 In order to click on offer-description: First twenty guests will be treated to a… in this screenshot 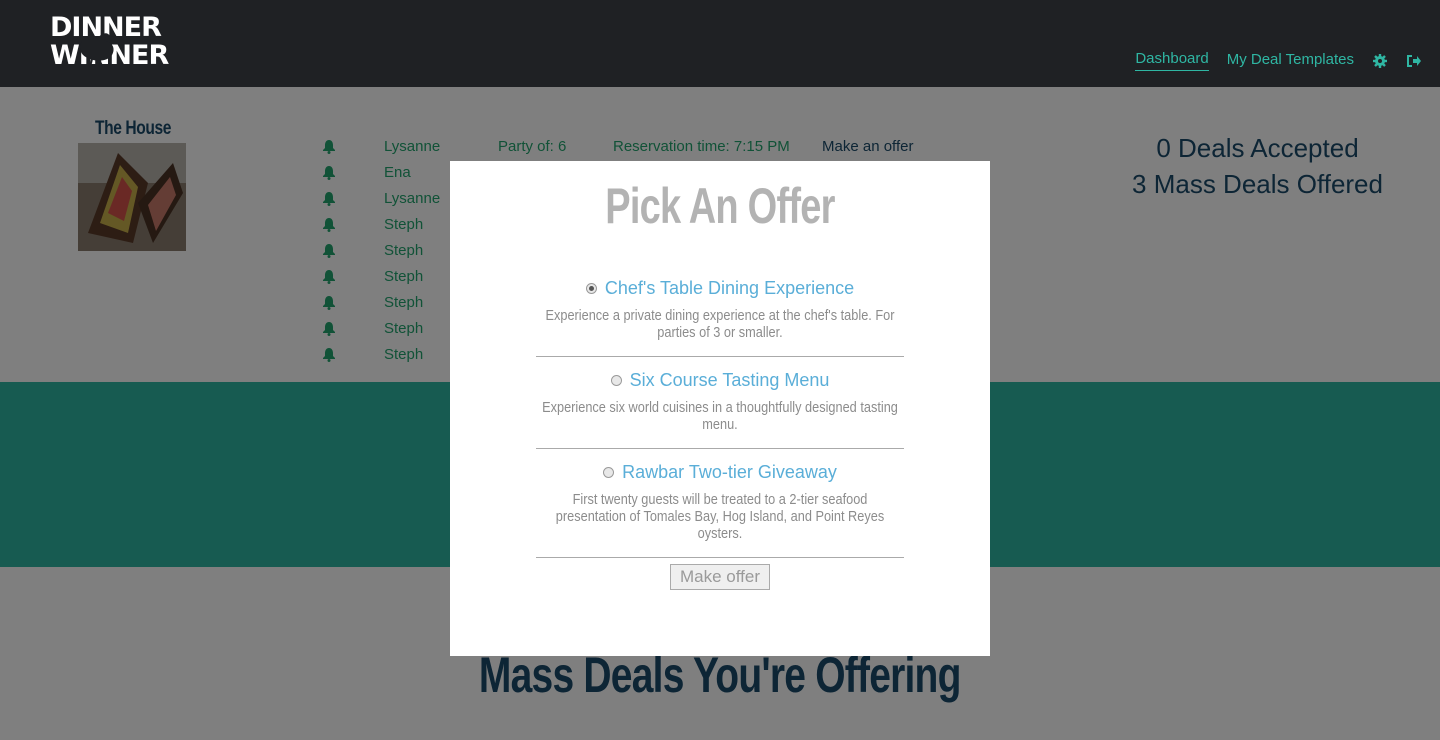, I will do `click(720, 516)`.